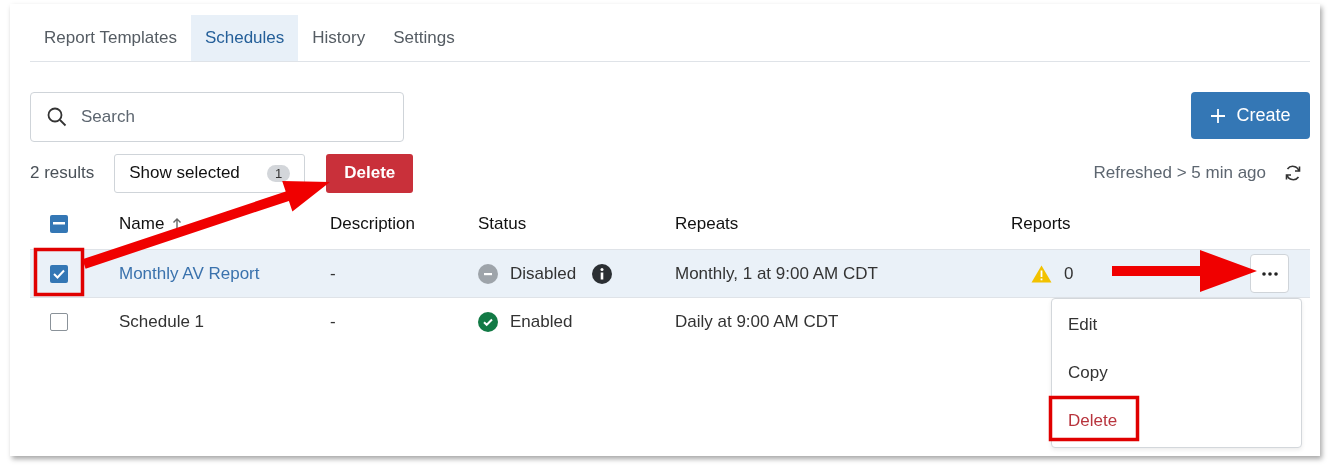 This screenshot has height=465, width=1328. I want to click on column-header: Repeats, so click(707, 223).